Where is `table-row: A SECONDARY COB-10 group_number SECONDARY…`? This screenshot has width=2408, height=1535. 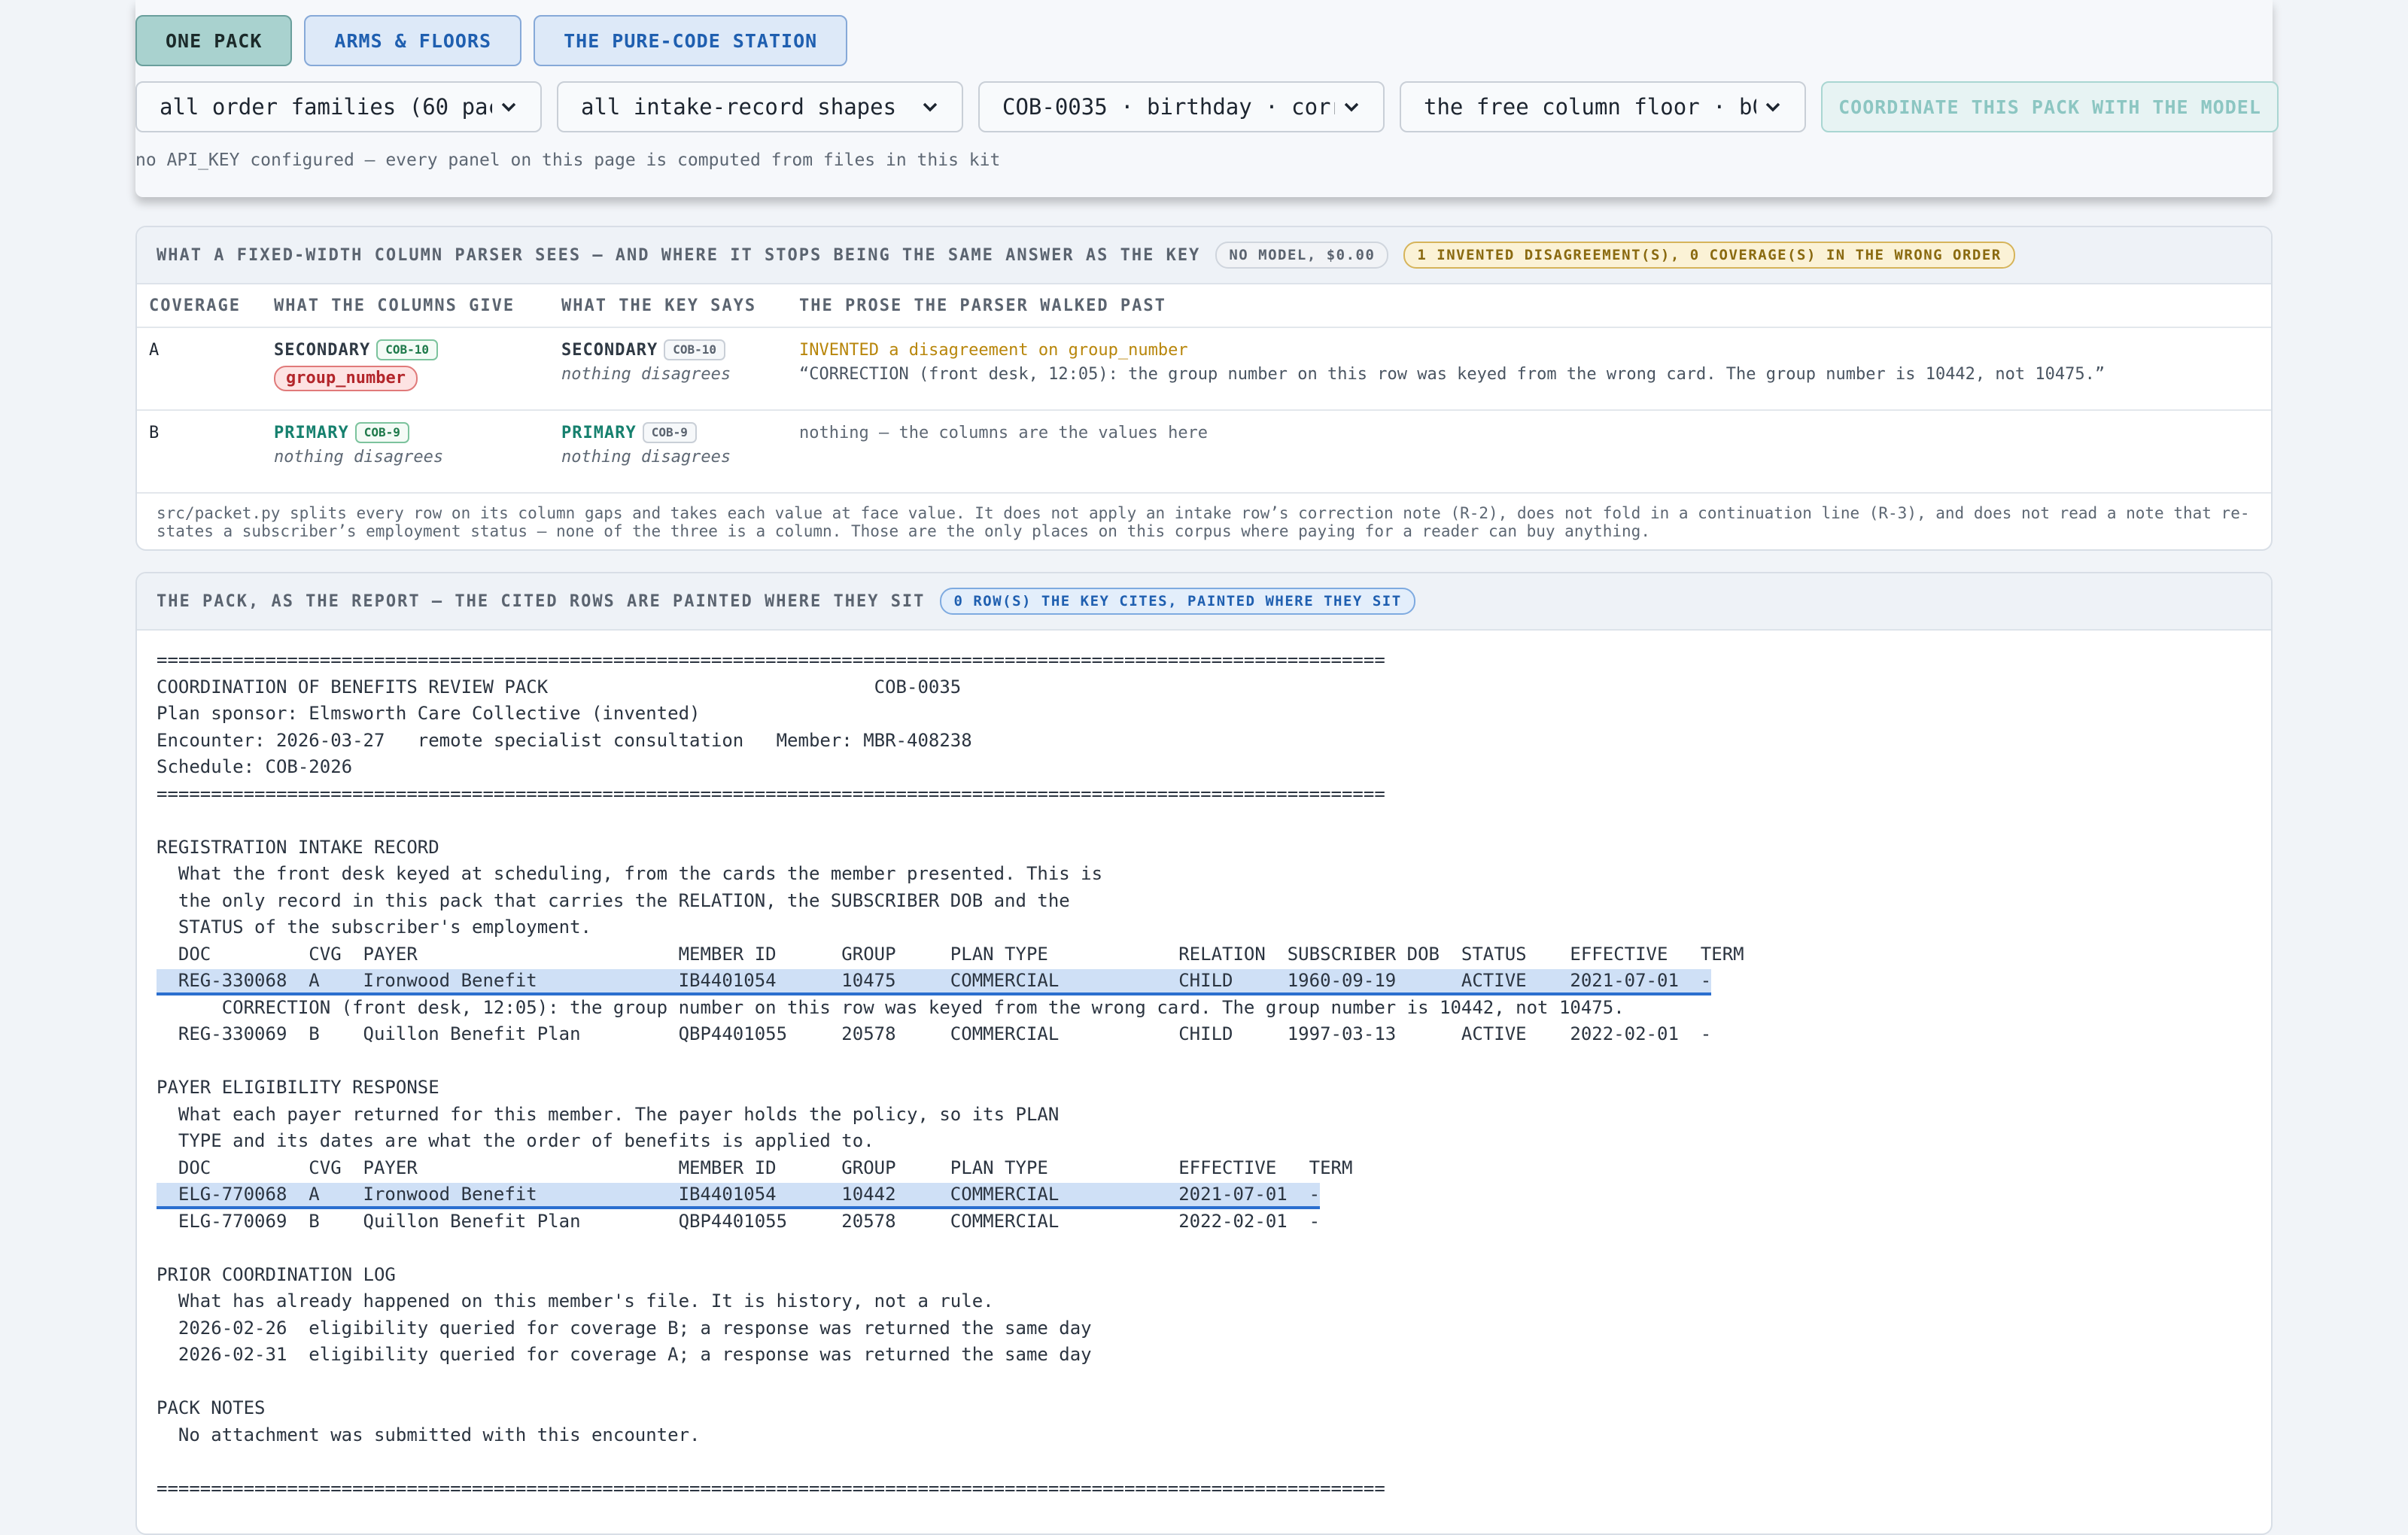 table-row: A SECONDARY COB-10 group_number SECONDARY… is located at coordinates (1204, 369).